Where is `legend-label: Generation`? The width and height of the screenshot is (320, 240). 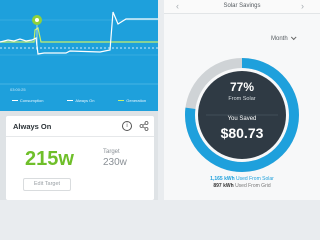
legend-label: Generation is located at coordinates (136, 100).